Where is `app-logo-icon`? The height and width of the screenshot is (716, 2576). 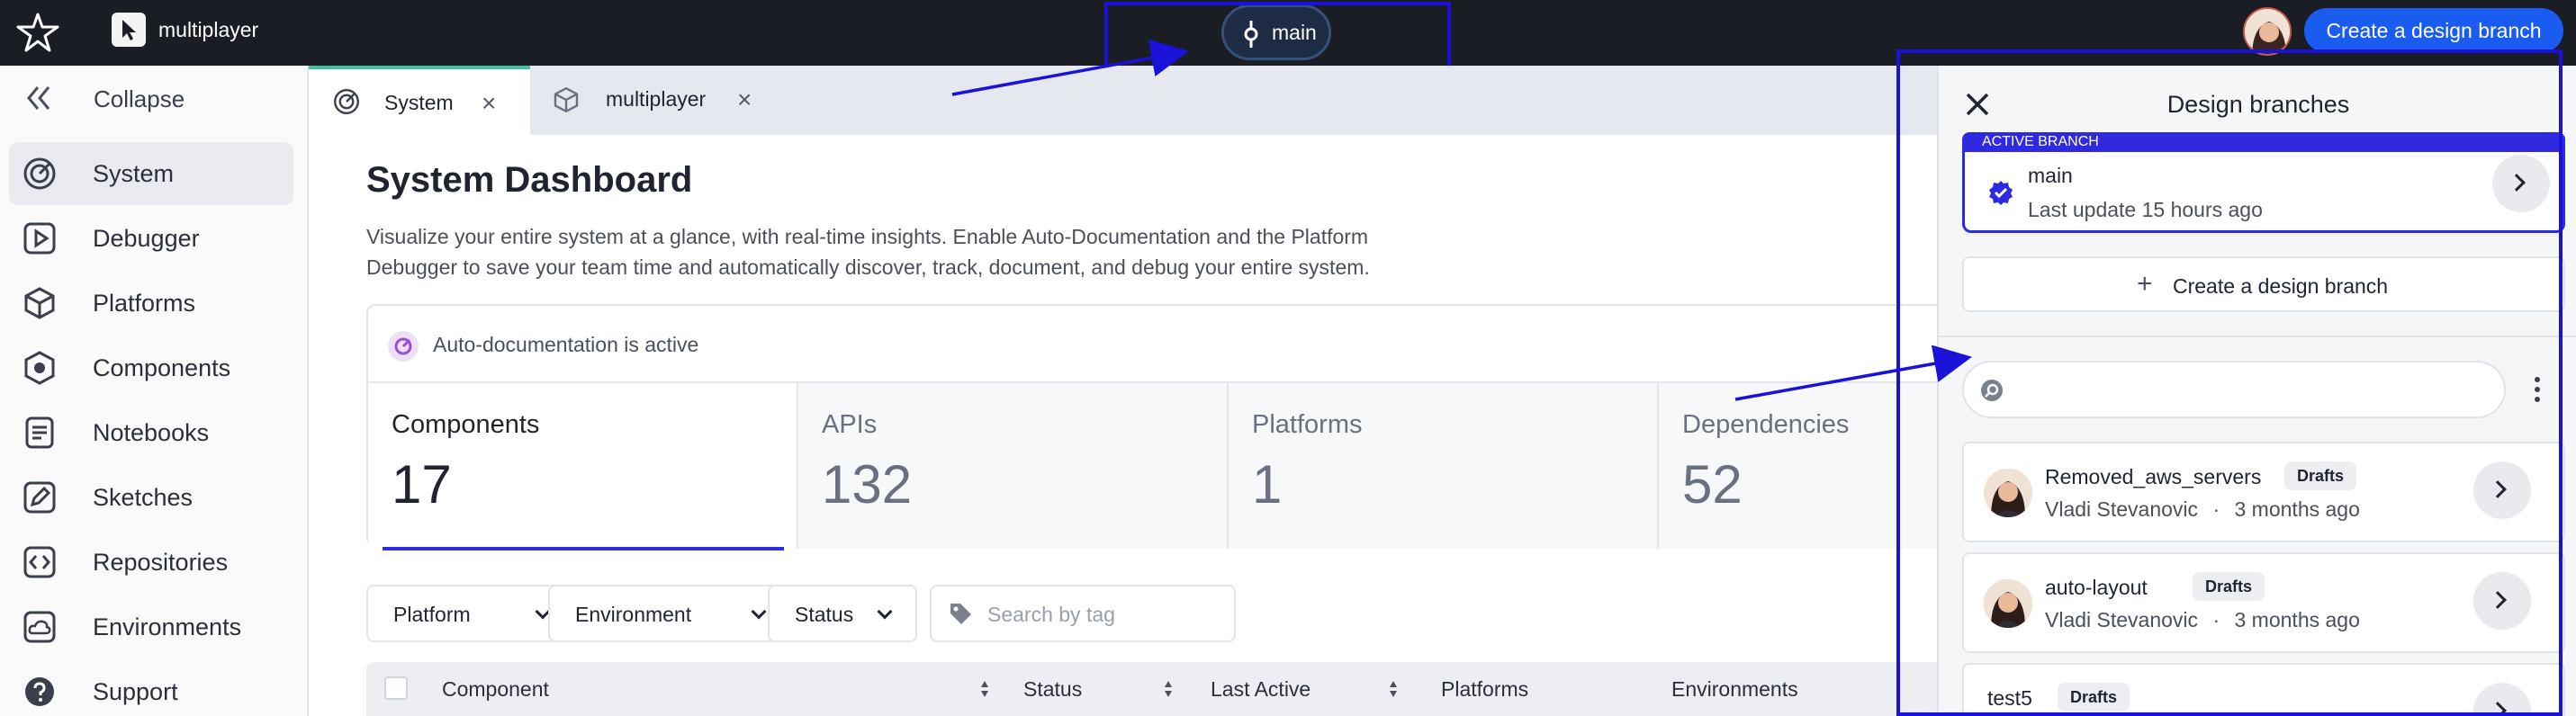 app-logo-icon is located at coordinates (37, 32).